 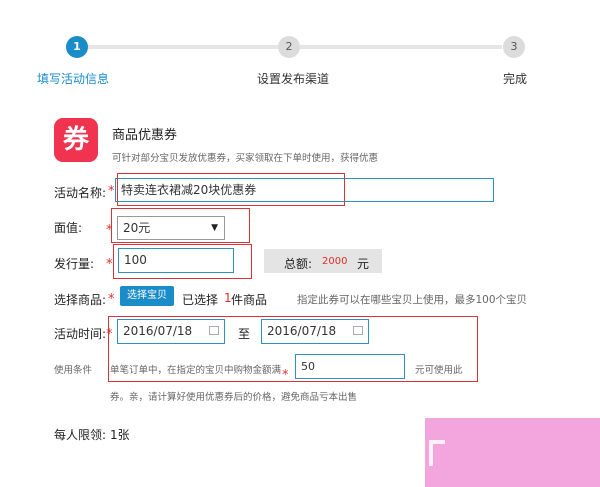 I want to click on step-2-circle: 2, so click(x=289, y=47).